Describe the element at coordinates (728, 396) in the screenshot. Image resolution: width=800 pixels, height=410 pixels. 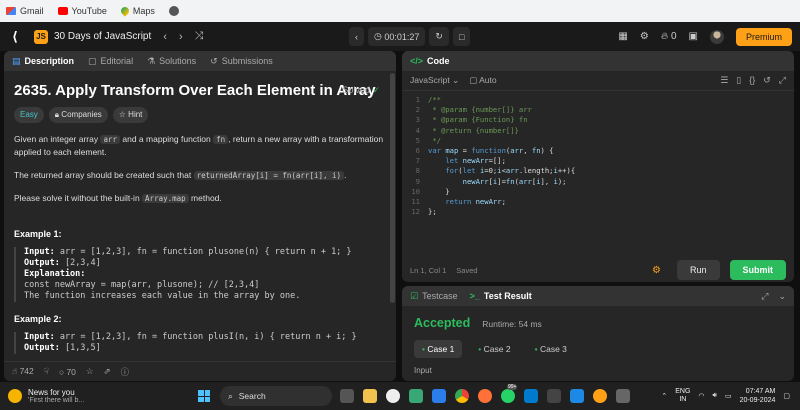
I see `battery-icon: ▭` at that location.